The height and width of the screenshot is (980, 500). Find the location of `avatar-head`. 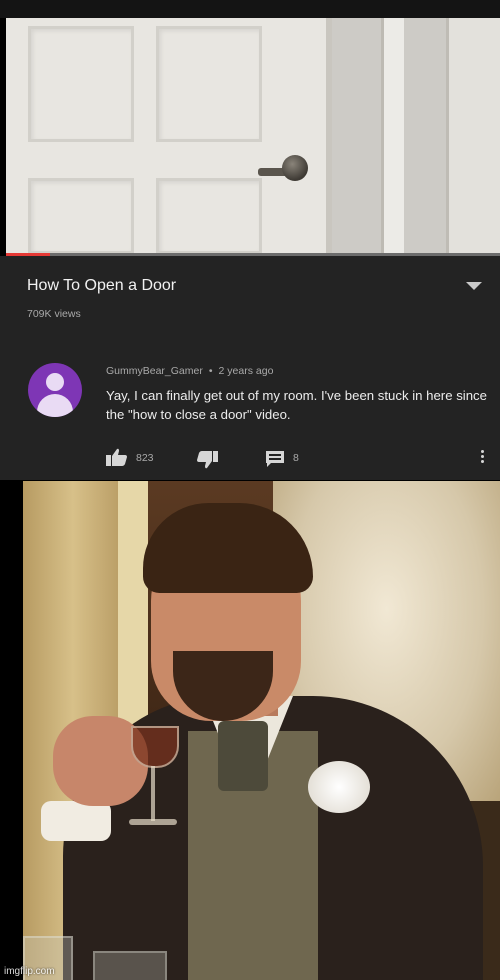

avatar-head is located at coordinates (55, 382).